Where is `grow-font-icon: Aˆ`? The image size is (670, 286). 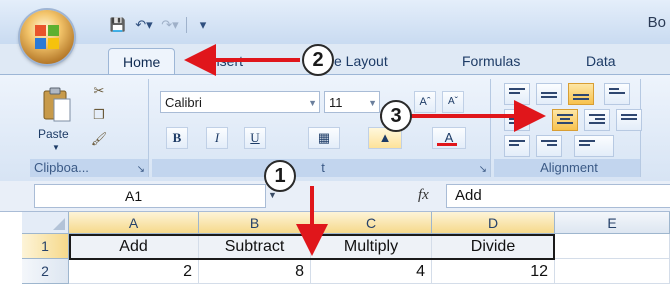 grow-font-icon: Aˆ is located at coordinates (425, 102).